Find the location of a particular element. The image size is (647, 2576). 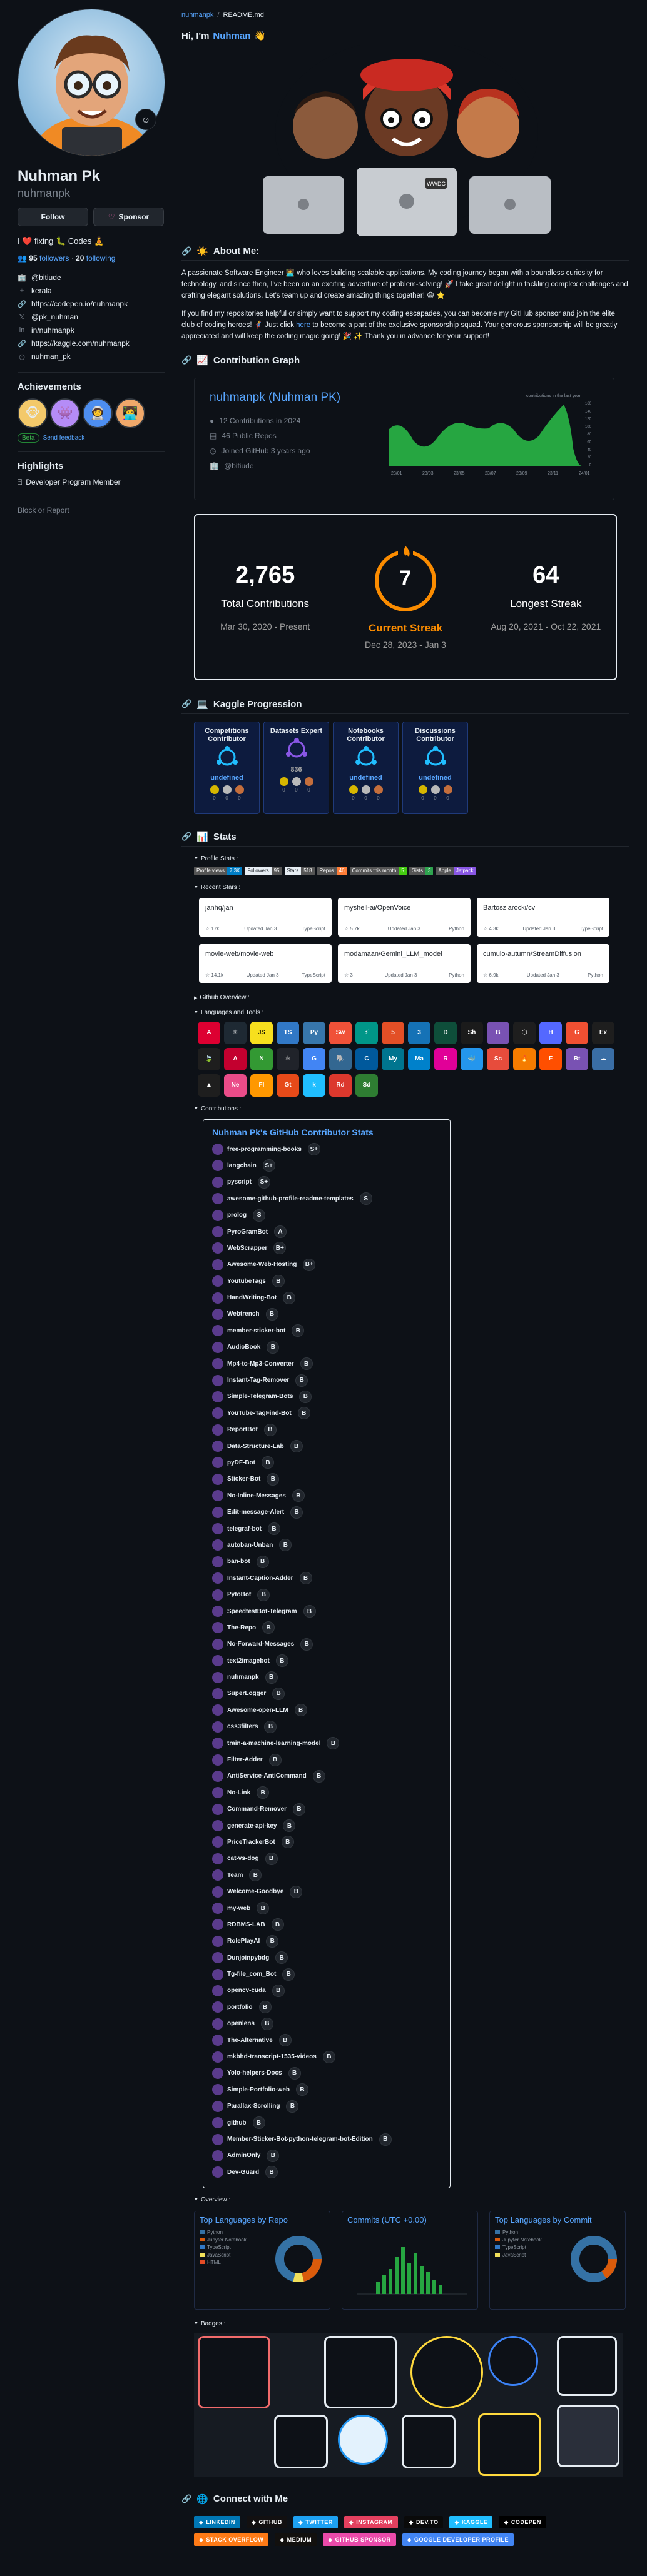

contribution-row: The-Repo B is located at coordinates (327, 1627).